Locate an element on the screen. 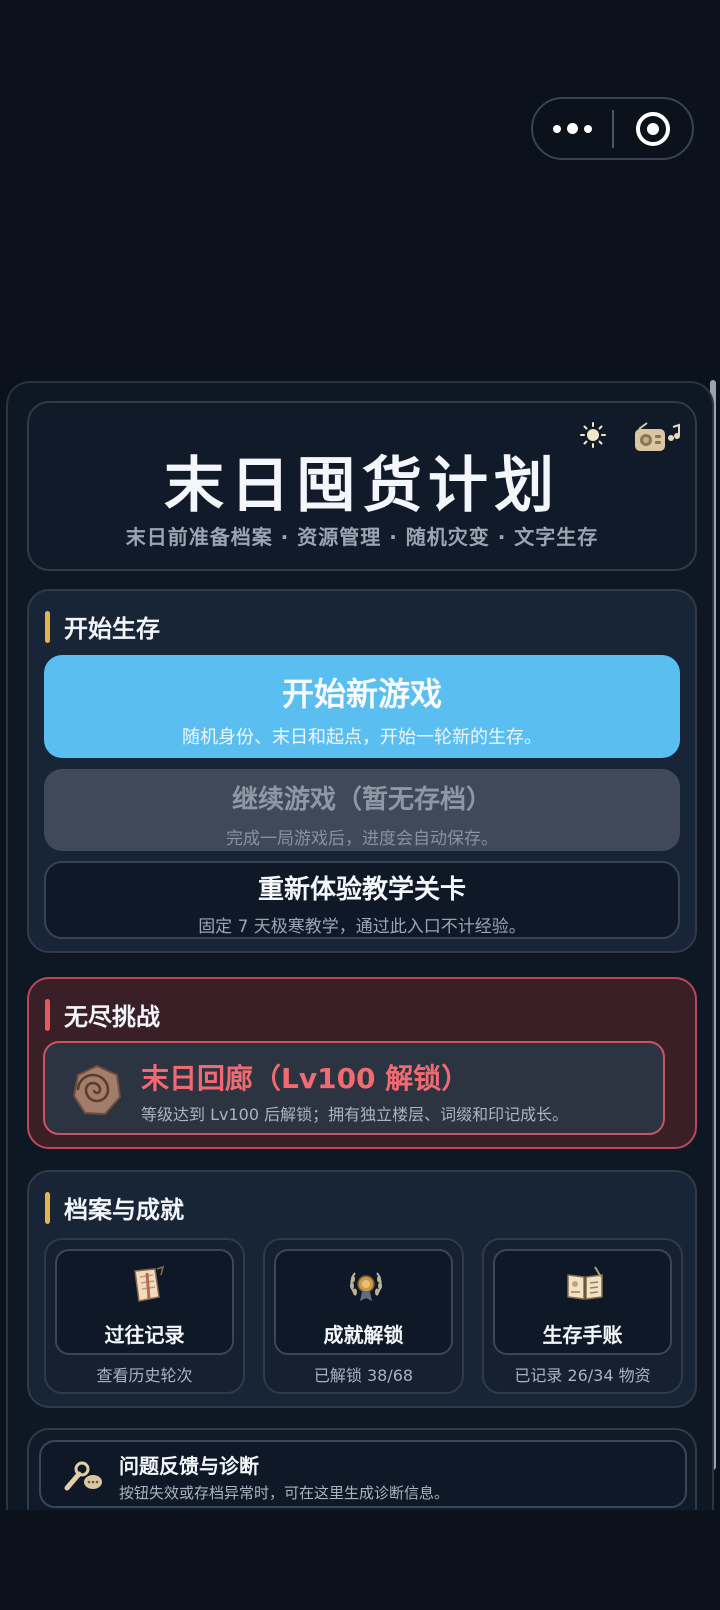  section-heading: 开始生存 is located at coordinates (102, 626).